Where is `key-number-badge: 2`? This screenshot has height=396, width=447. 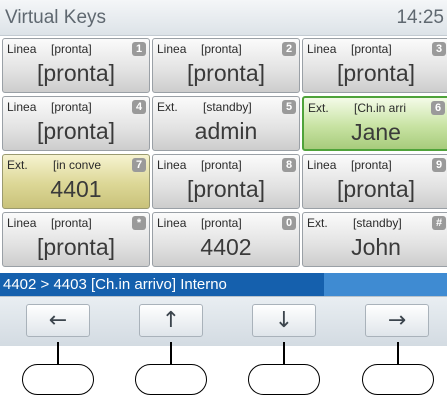
key-number-badge: 2 is located at coordinates (289, 49).